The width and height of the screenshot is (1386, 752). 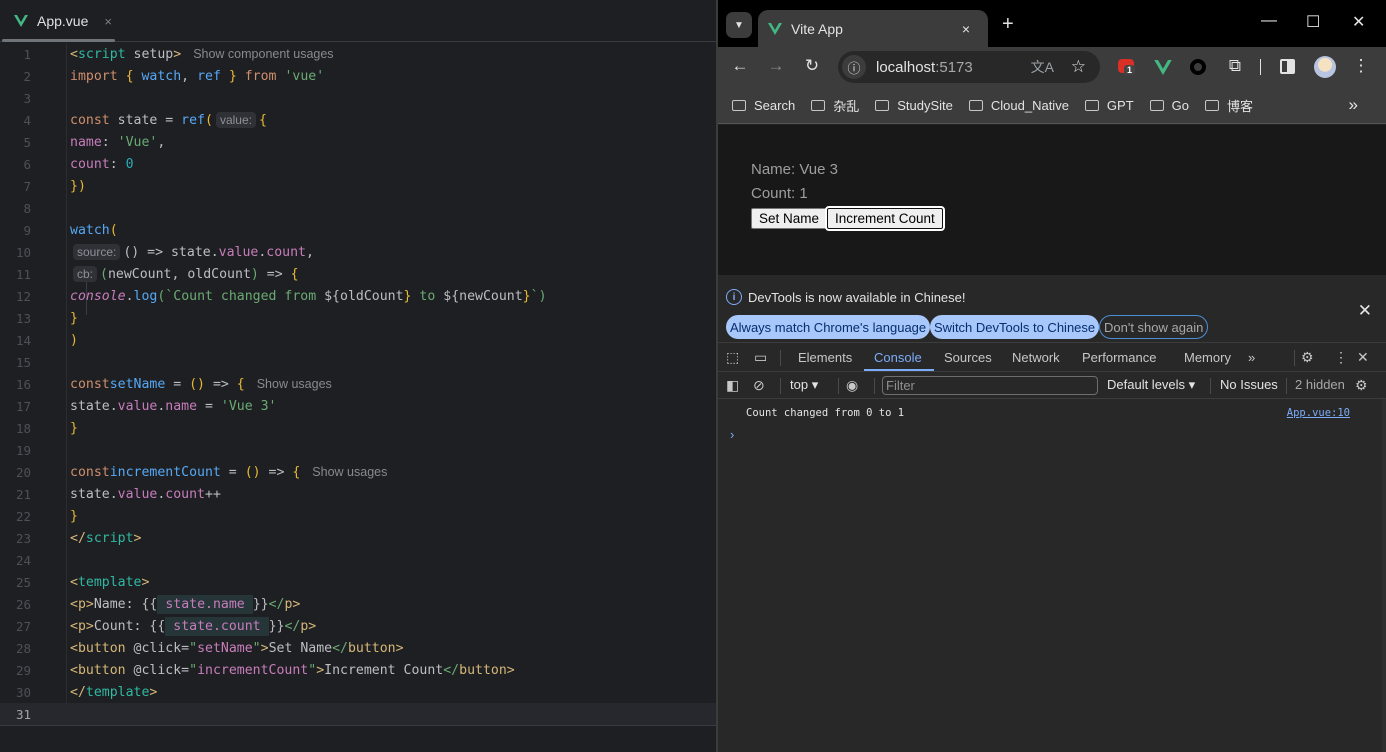 What do you see at coordinates (1384, 575) in the screenshot?
I see `console-scrollbar` at bounding box center [1384, 575].